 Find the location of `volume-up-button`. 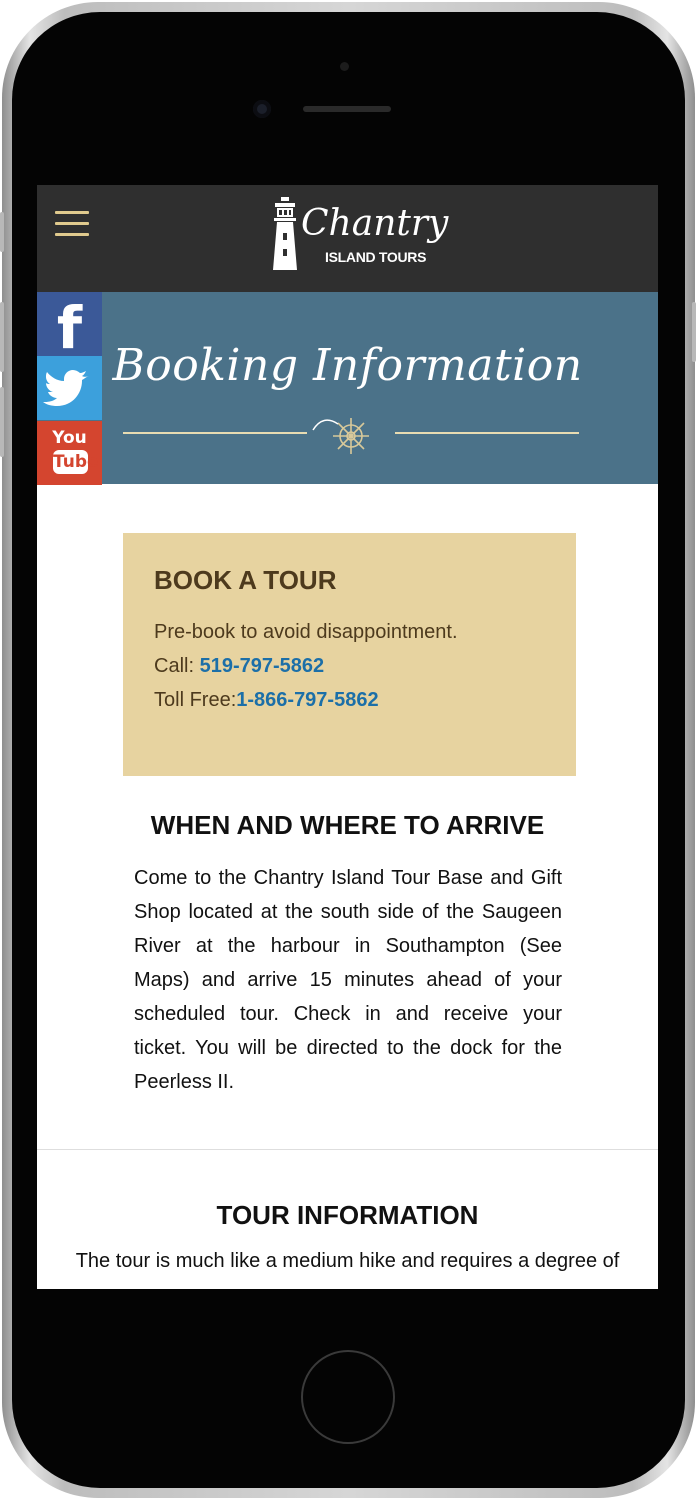

volume-up-button is located at coordinates (2, 337).